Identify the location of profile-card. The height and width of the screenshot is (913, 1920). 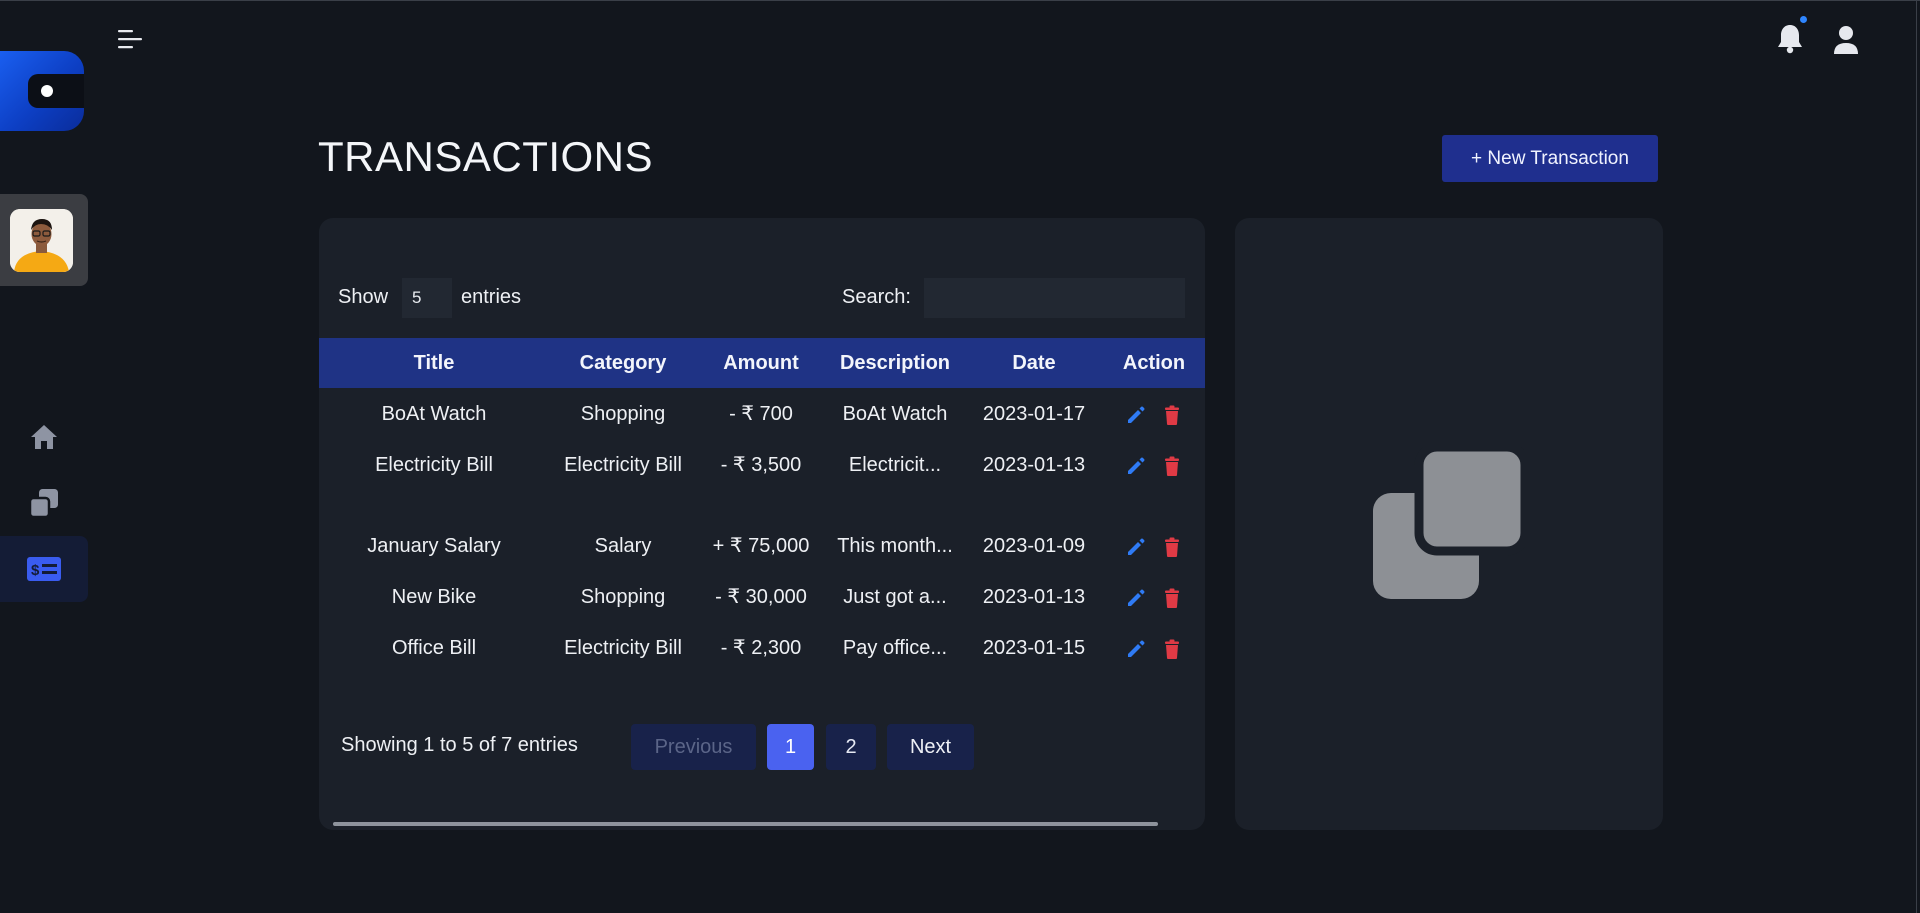
(44, 240).